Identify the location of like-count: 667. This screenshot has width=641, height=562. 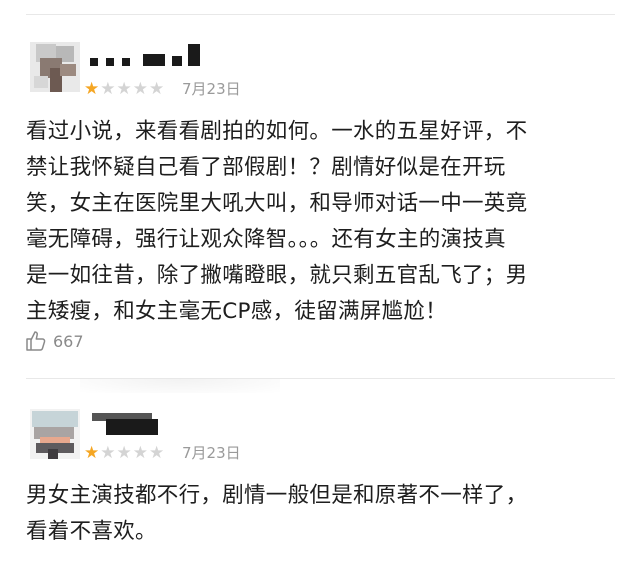
(68, 341).